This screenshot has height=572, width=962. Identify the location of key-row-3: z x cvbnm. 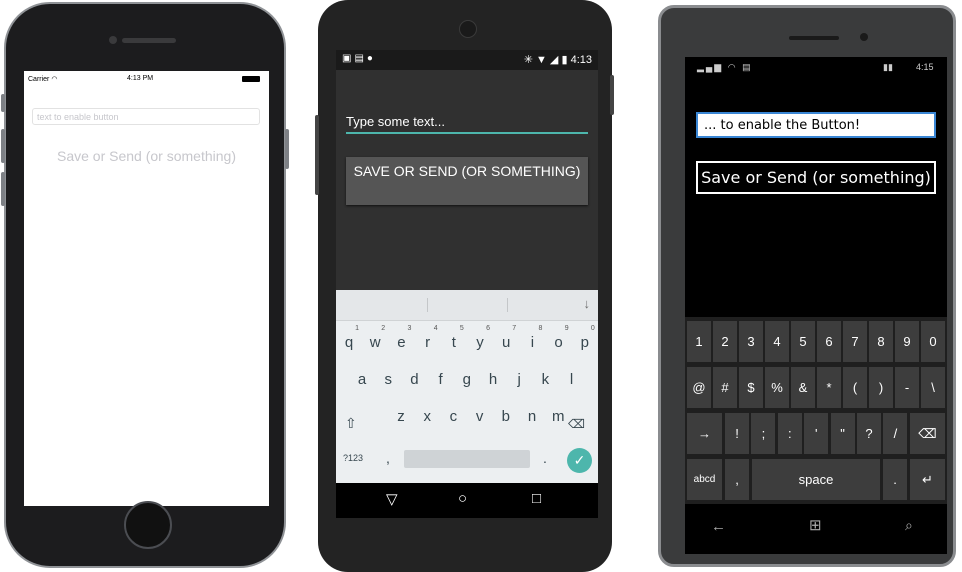
(467, 417).